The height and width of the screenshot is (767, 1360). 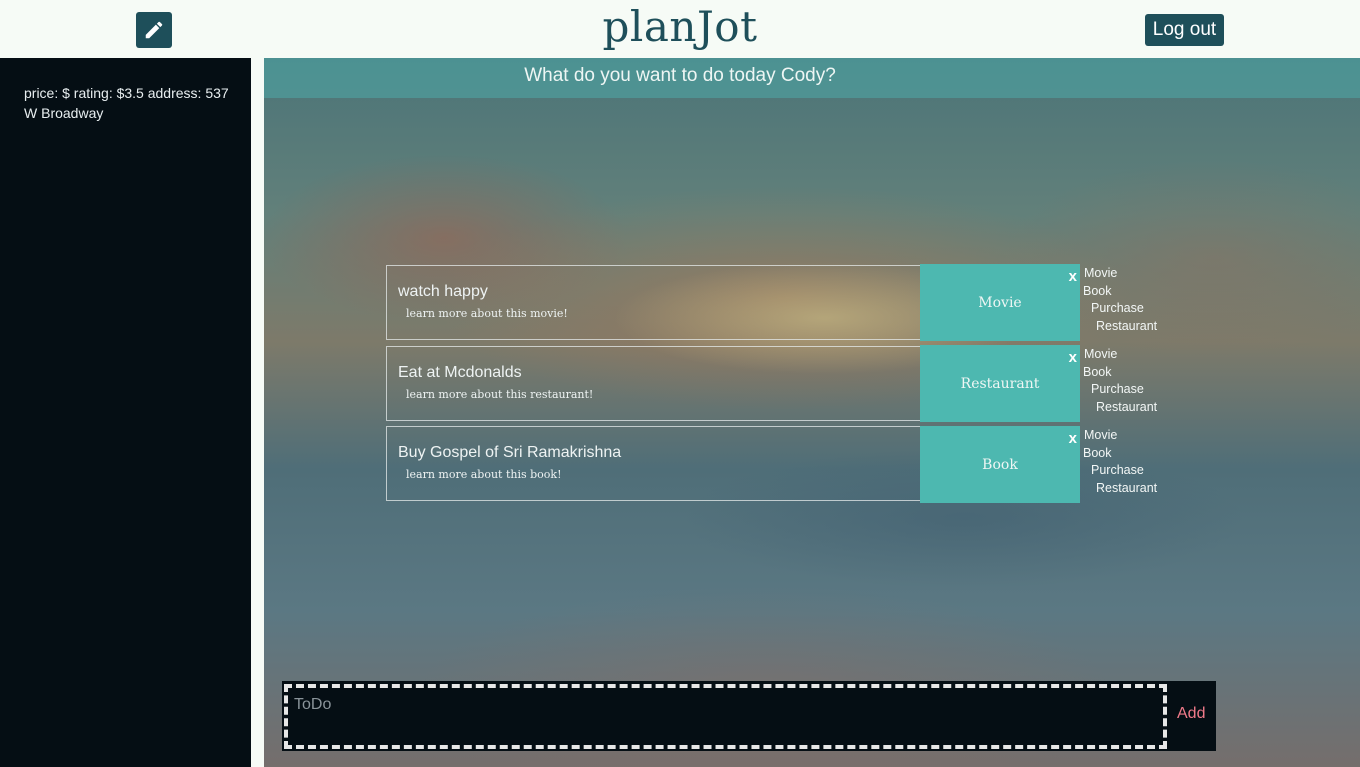 I want to click on todo-item: watch happy learn more about this movie!, so click(x=653, y=302).